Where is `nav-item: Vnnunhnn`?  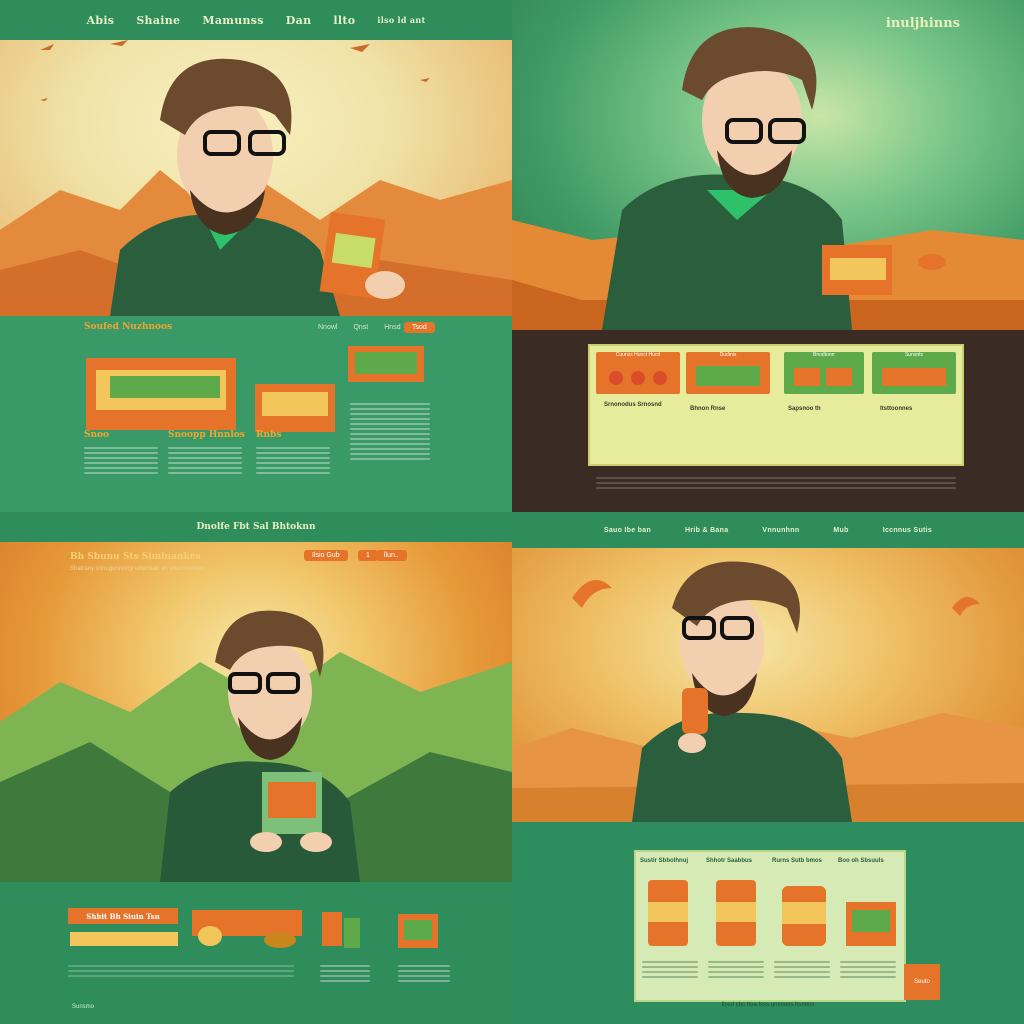
nav-item: Vnnunhnn is located at coordinates (780, 530).